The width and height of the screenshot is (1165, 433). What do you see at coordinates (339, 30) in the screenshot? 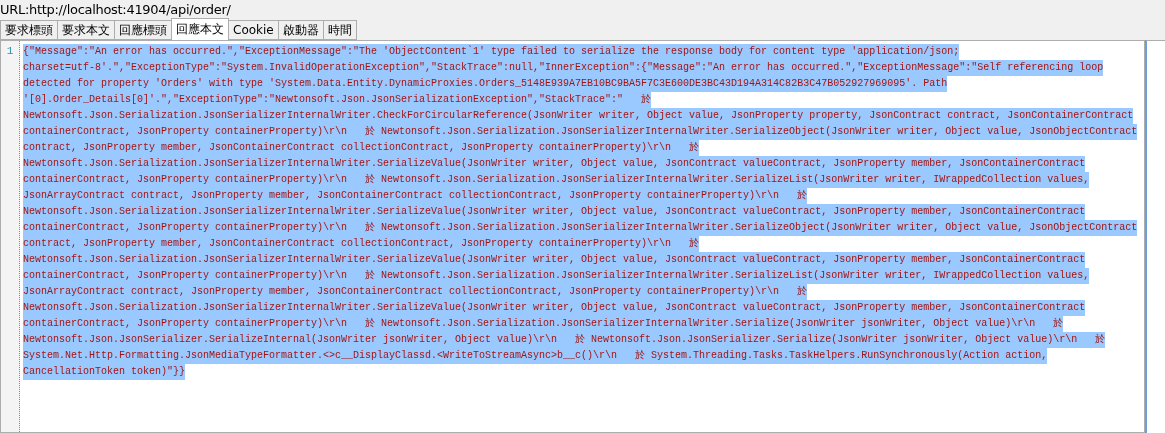
I see `tab: 時間` at bounding box center [339, 30].